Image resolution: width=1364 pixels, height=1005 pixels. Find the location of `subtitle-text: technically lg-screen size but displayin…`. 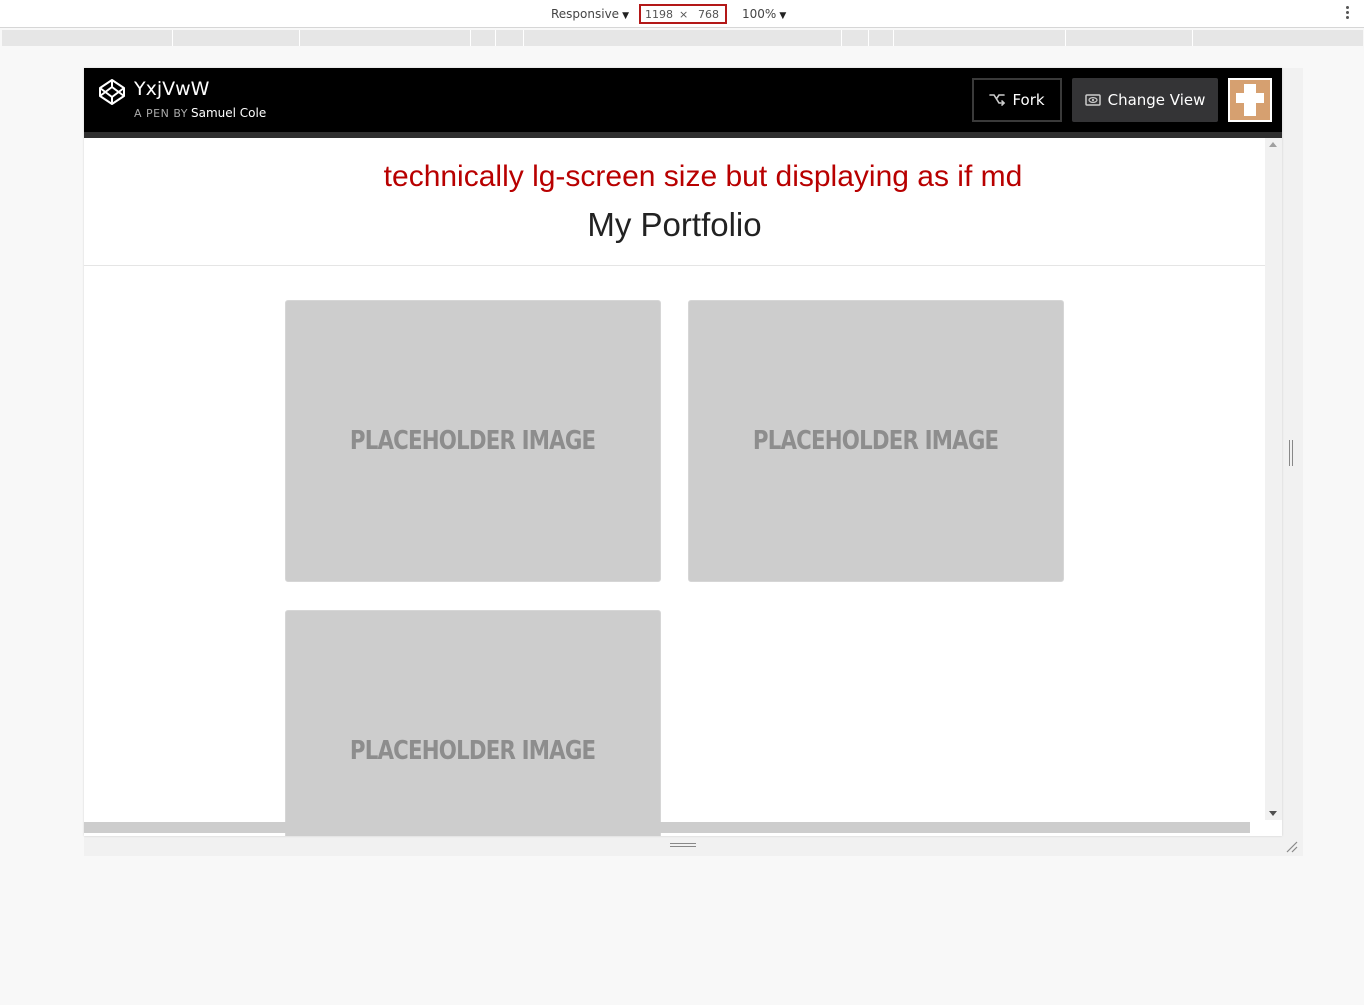

subtitle-text: technically lg-screen size but displayin… is located at coordinates (703, 176).